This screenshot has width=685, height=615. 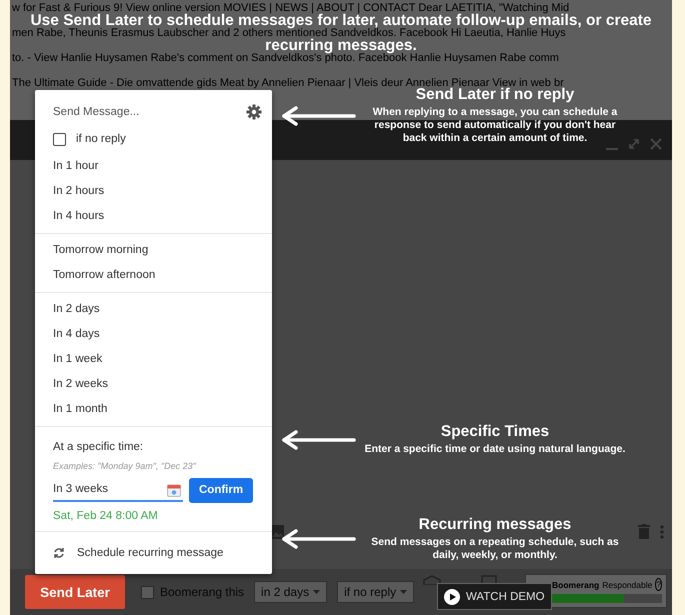 What do you see at coordinates (124, 466) in the screenshot?
I see `hint-text: Examples: "Monday 9am", "Dec 23"` at bounding box center [124, 466].